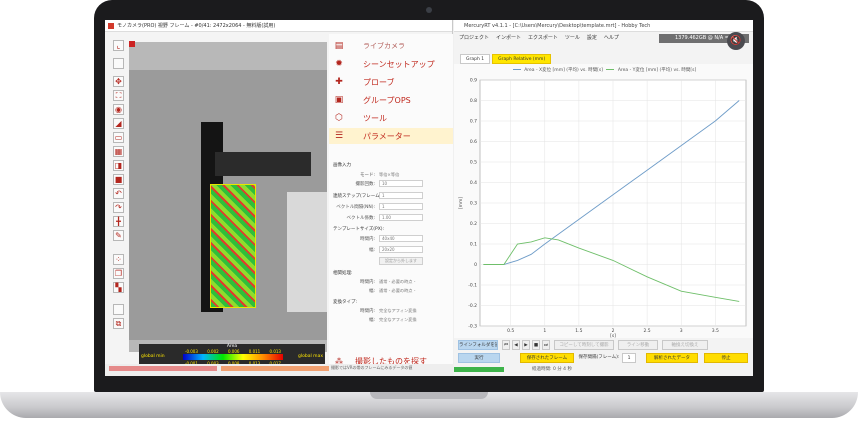 The image size is (858, 424). Describe the element at coordinates (118, 287) in the screenshot. I see `chart-icon: ▚` at that location.